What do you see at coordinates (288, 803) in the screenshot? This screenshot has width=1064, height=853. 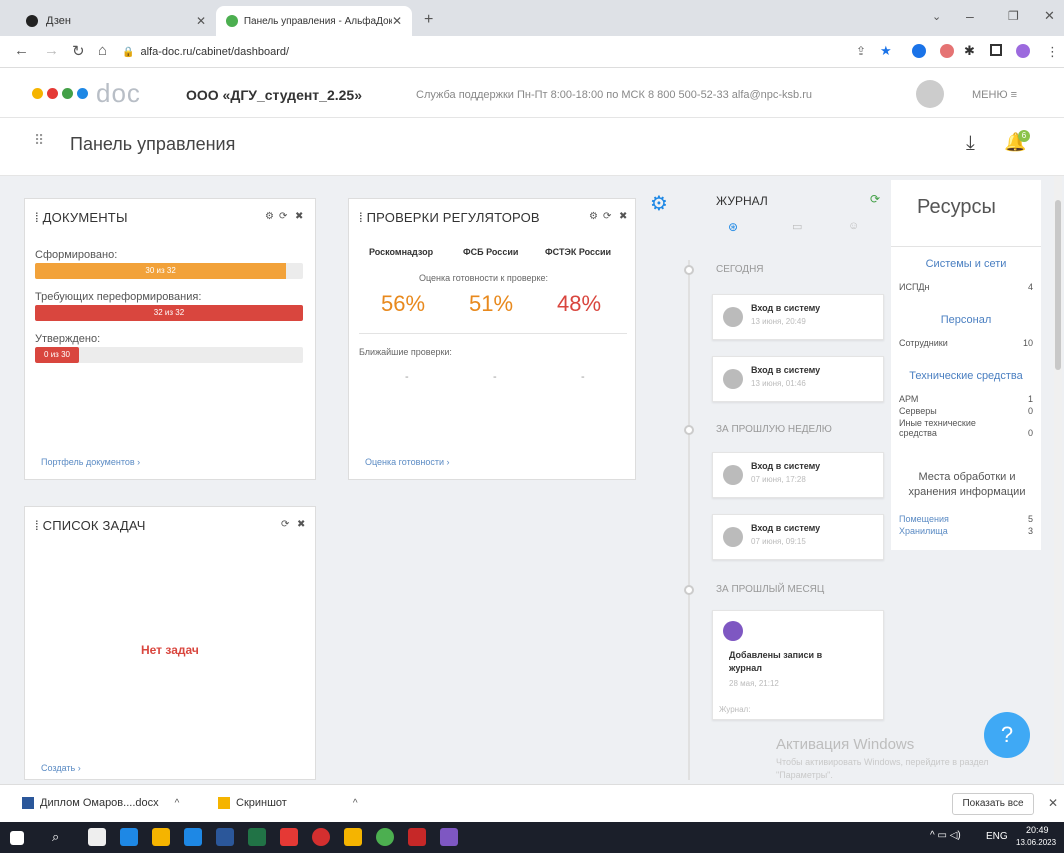 I see `download-item: Скриншот ^` at bounding box center [288, 803].